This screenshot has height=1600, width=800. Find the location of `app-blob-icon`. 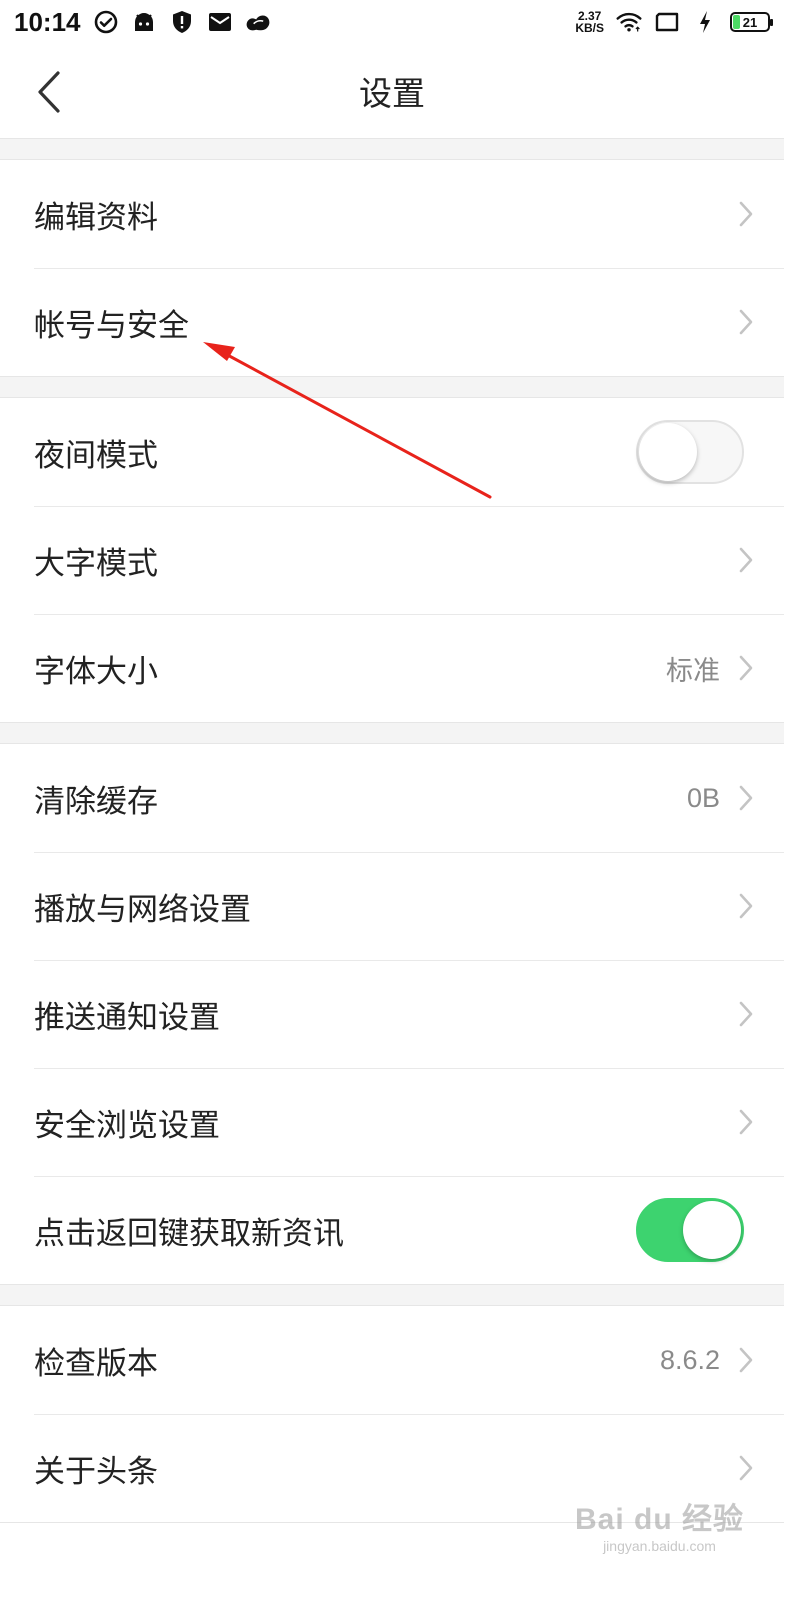

app-blob-icon is located at coordinates (258, 22).